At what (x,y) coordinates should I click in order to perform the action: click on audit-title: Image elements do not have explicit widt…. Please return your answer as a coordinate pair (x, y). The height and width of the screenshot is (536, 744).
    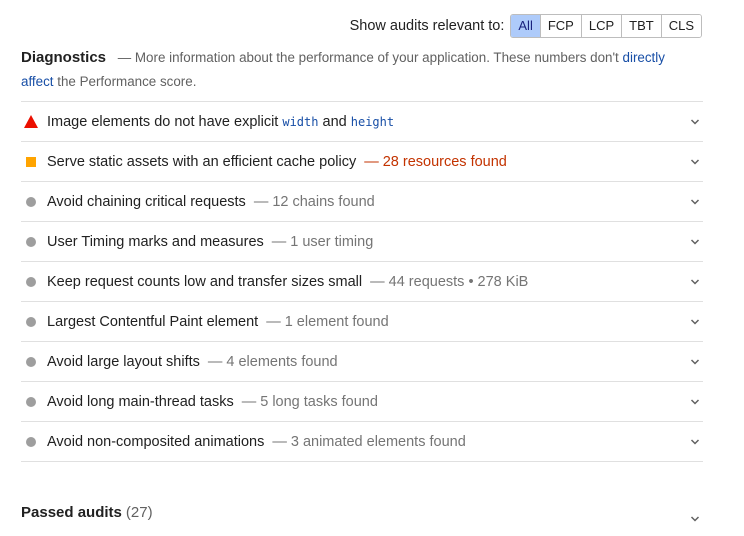
    Looking at the image, I should click on (220, 122).